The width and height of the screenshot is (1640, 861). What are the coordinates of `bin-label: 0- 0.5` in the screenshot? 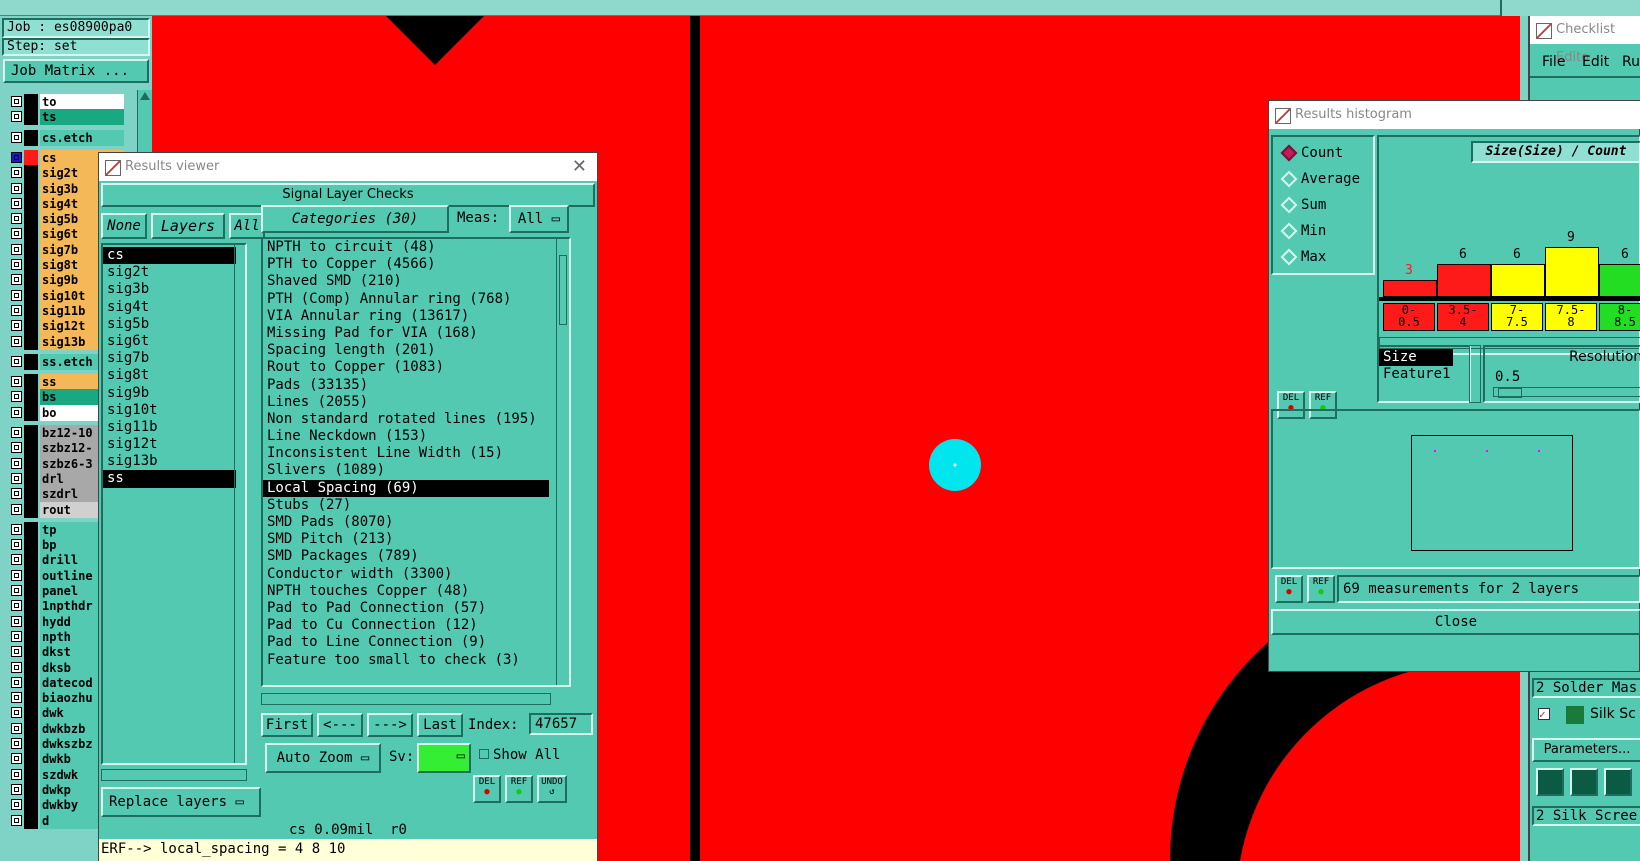 It's located at (1409, 317).